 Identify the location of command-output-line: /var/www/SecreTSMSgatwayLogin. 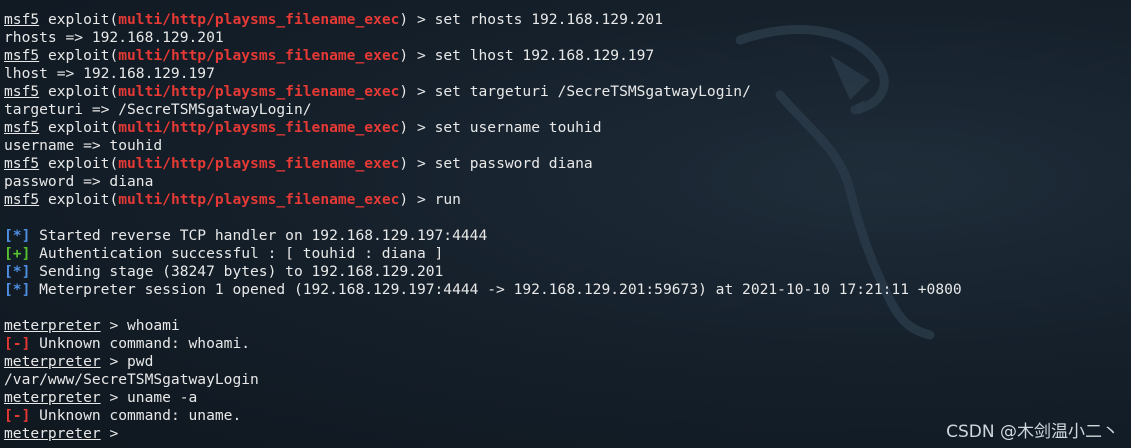
(564, 380).